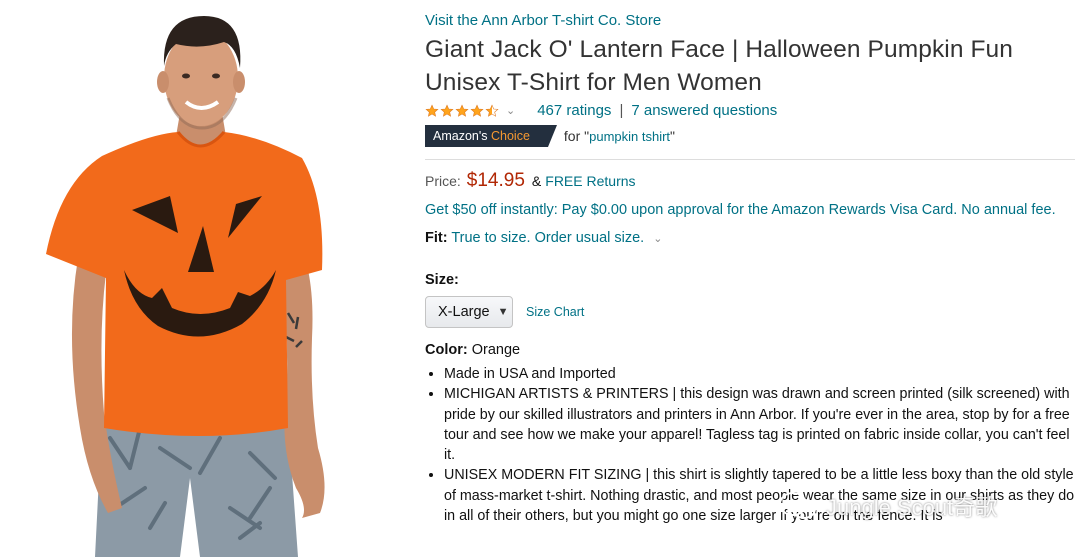  Describe the element at coordinates (443, 181) in the screenshot. I see `price-label: Price:` at that location.